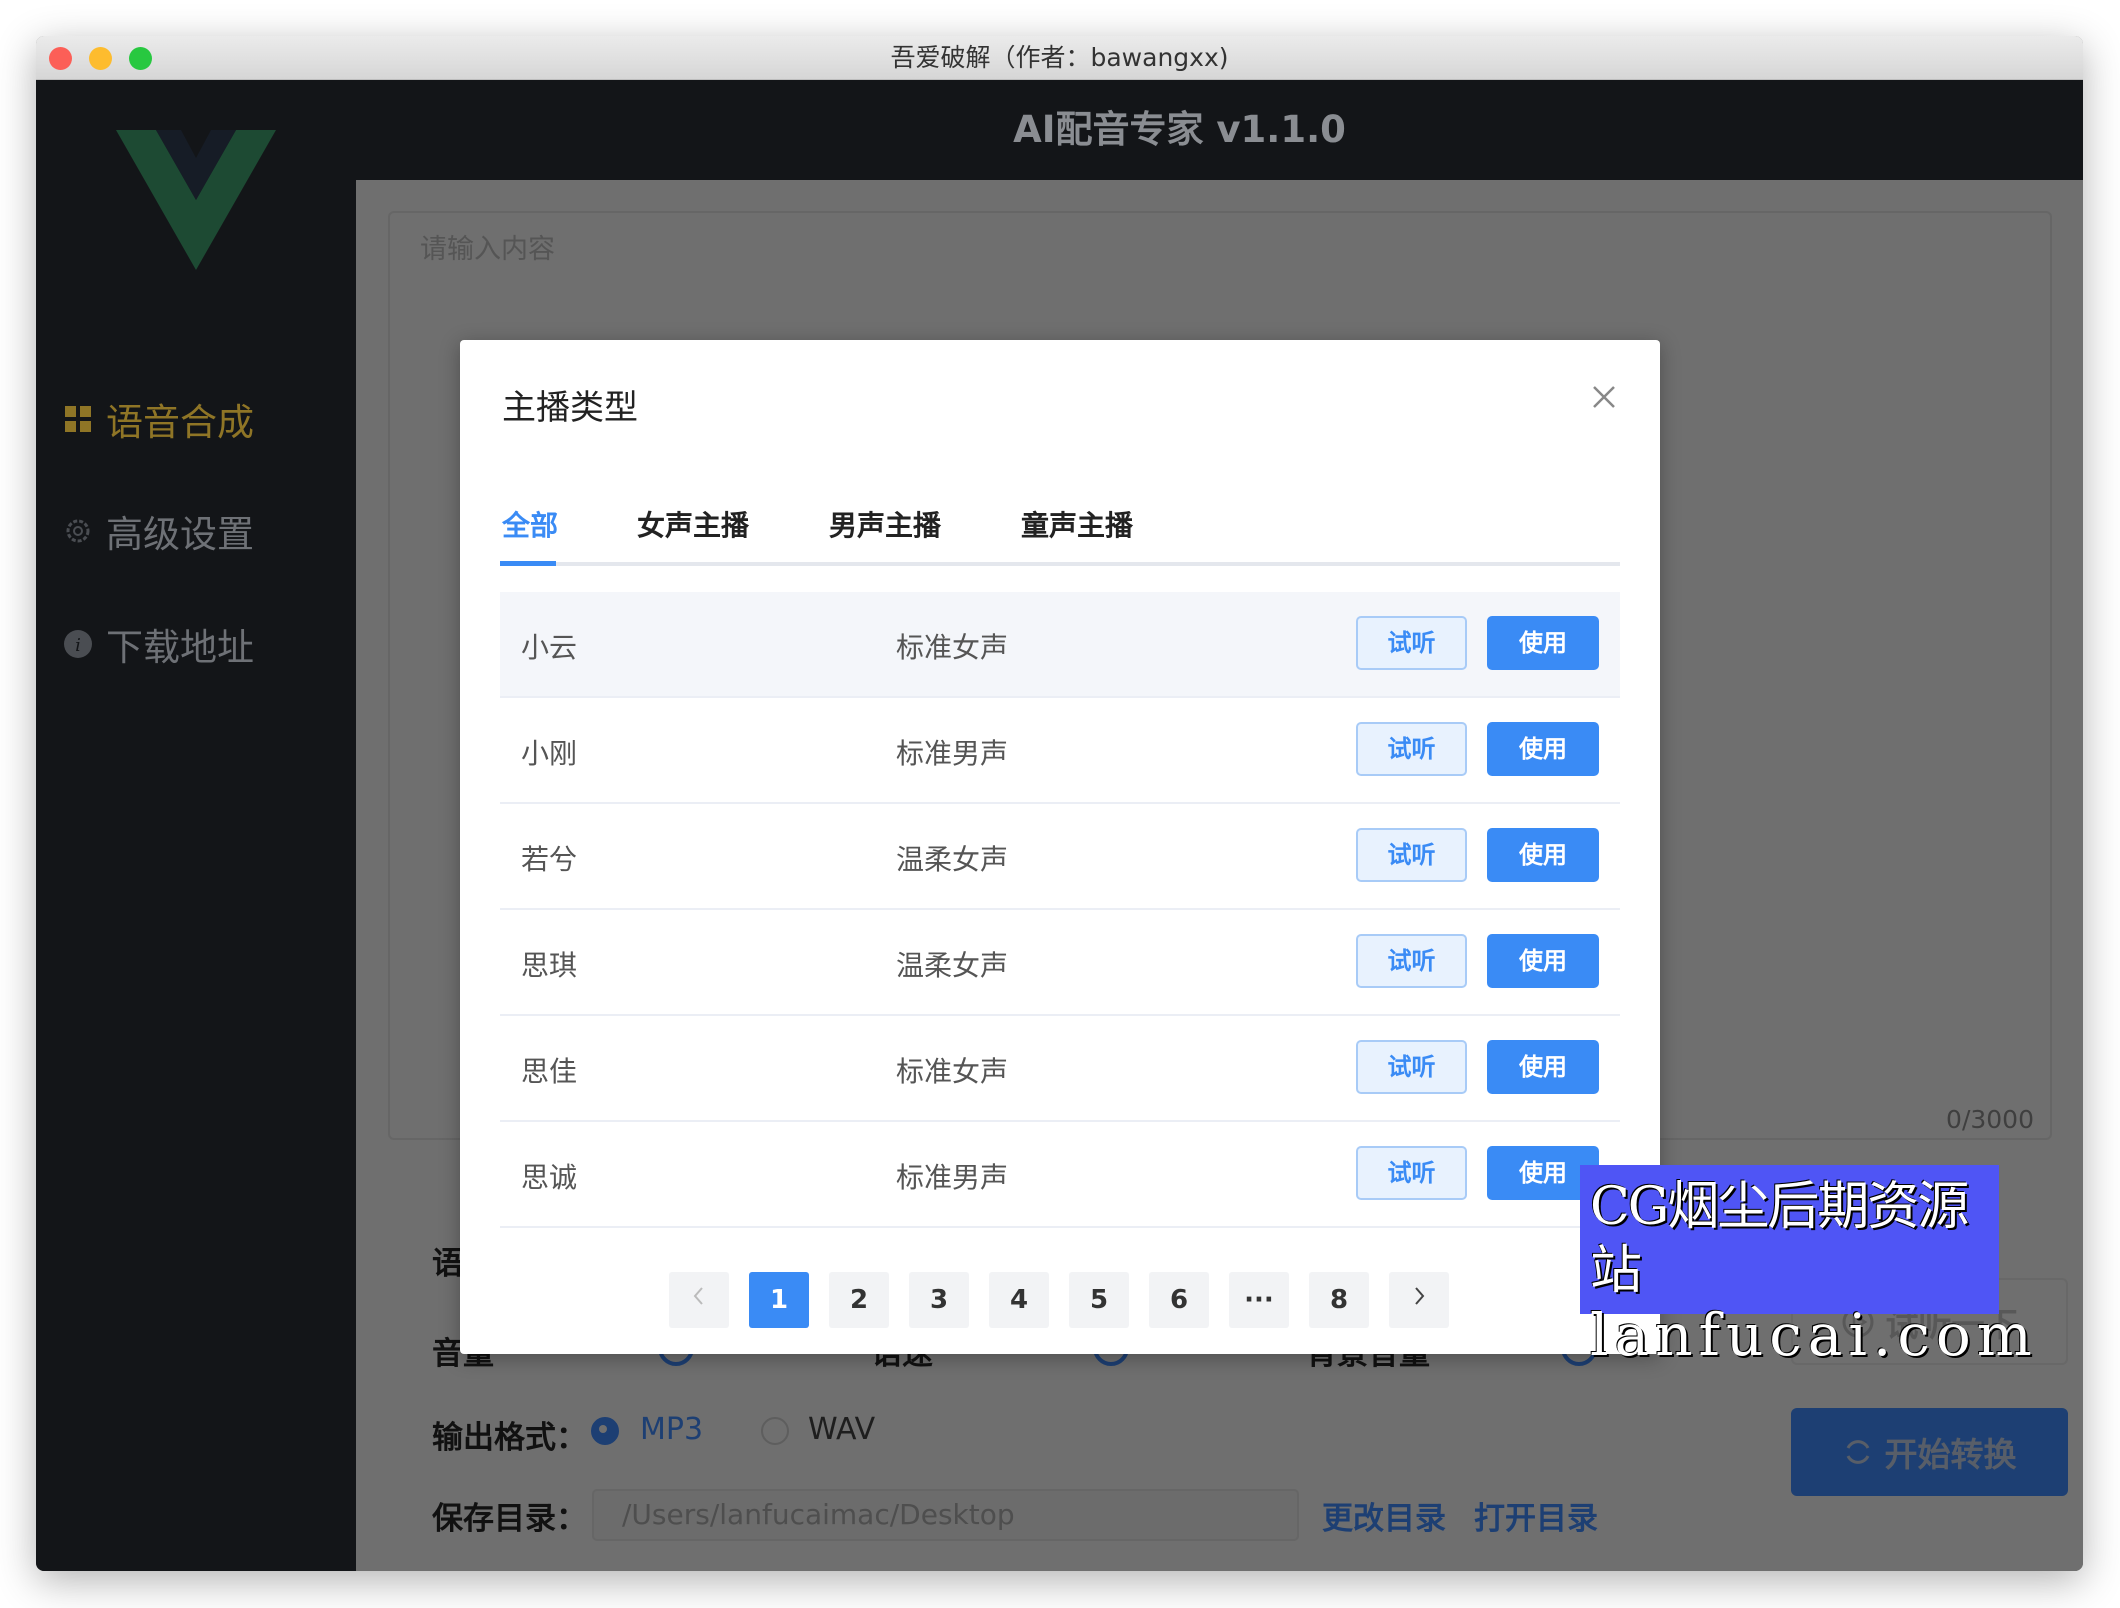  What do you see at coordinates (1019, 1300) in the screenshot?
I see `page-4-button: 4` at bounding box center [1019, 1300].